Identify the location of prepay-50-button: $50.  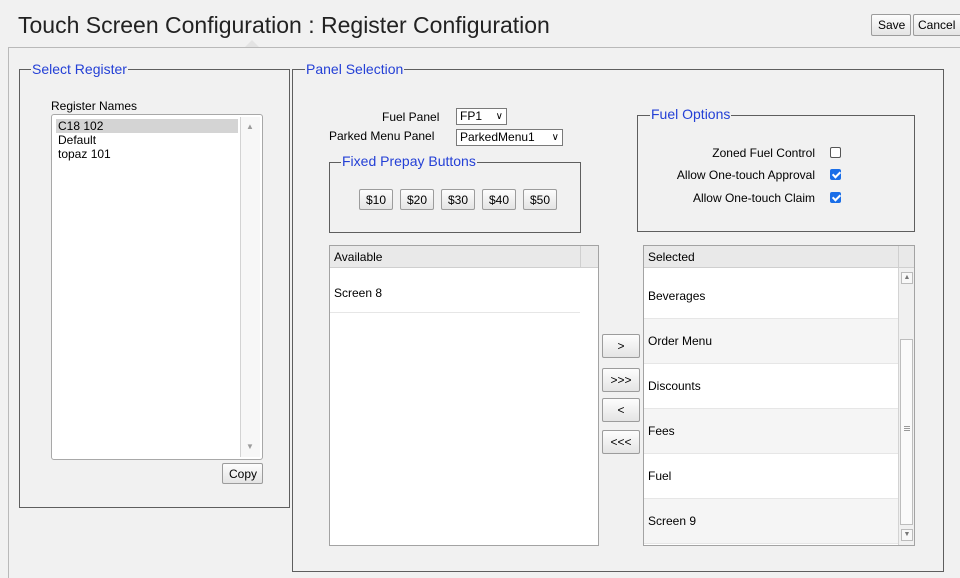
(540, 199).